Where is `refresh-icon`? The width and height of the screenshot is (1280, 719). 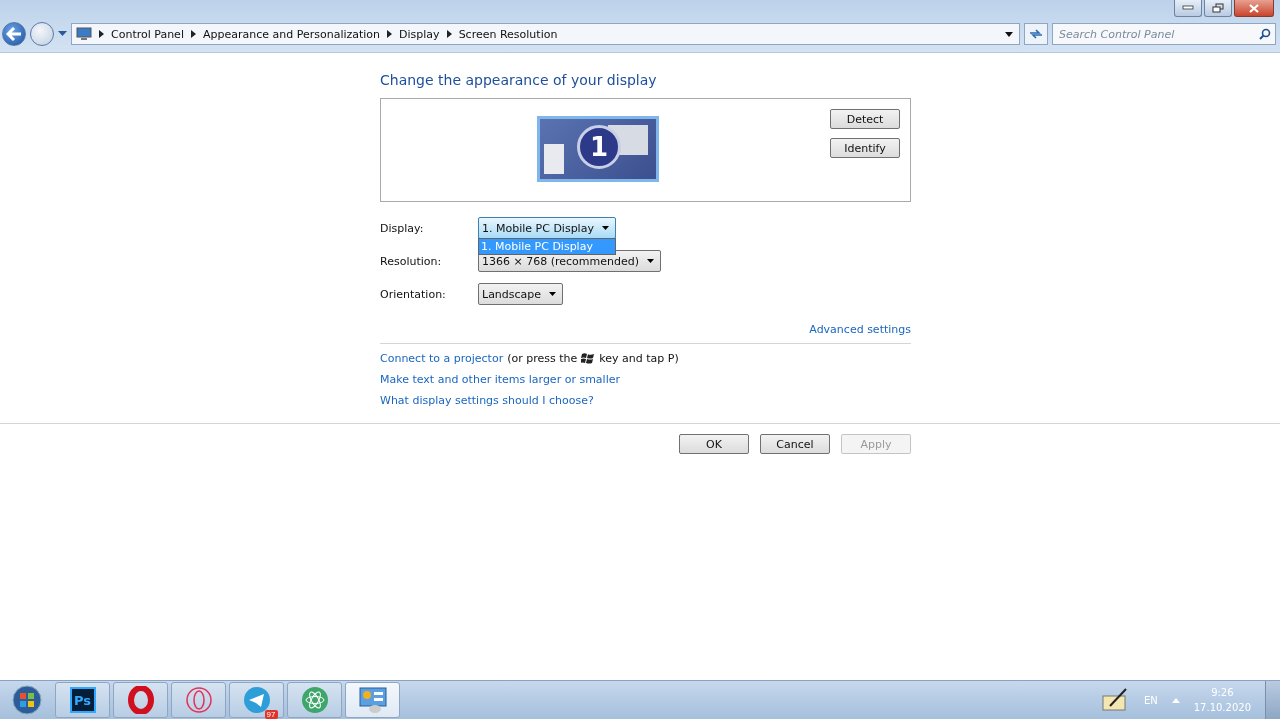 refresh-icon is located at coordinates (1036, 34).